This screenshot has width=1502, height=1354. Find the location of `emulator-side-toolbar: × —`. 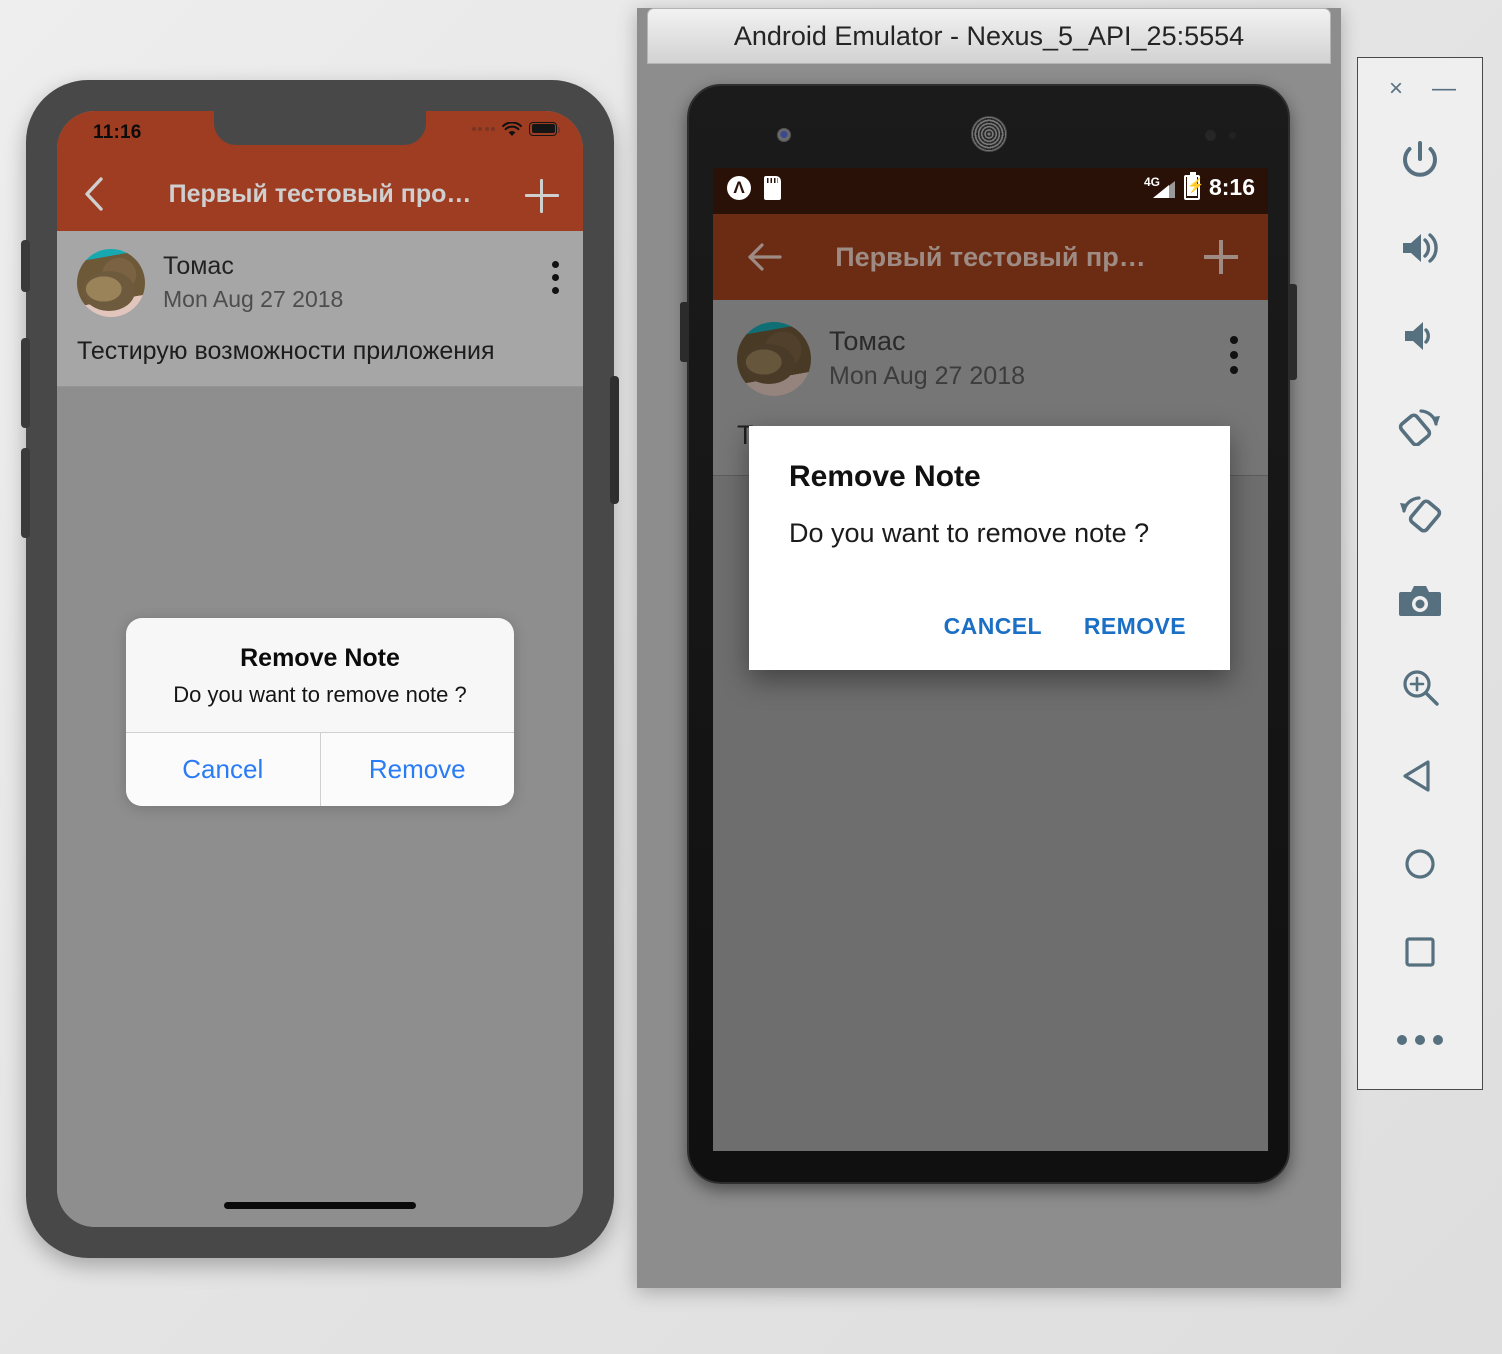

emulator-side-toolbar: × — is located at coordinates (1420, 573).